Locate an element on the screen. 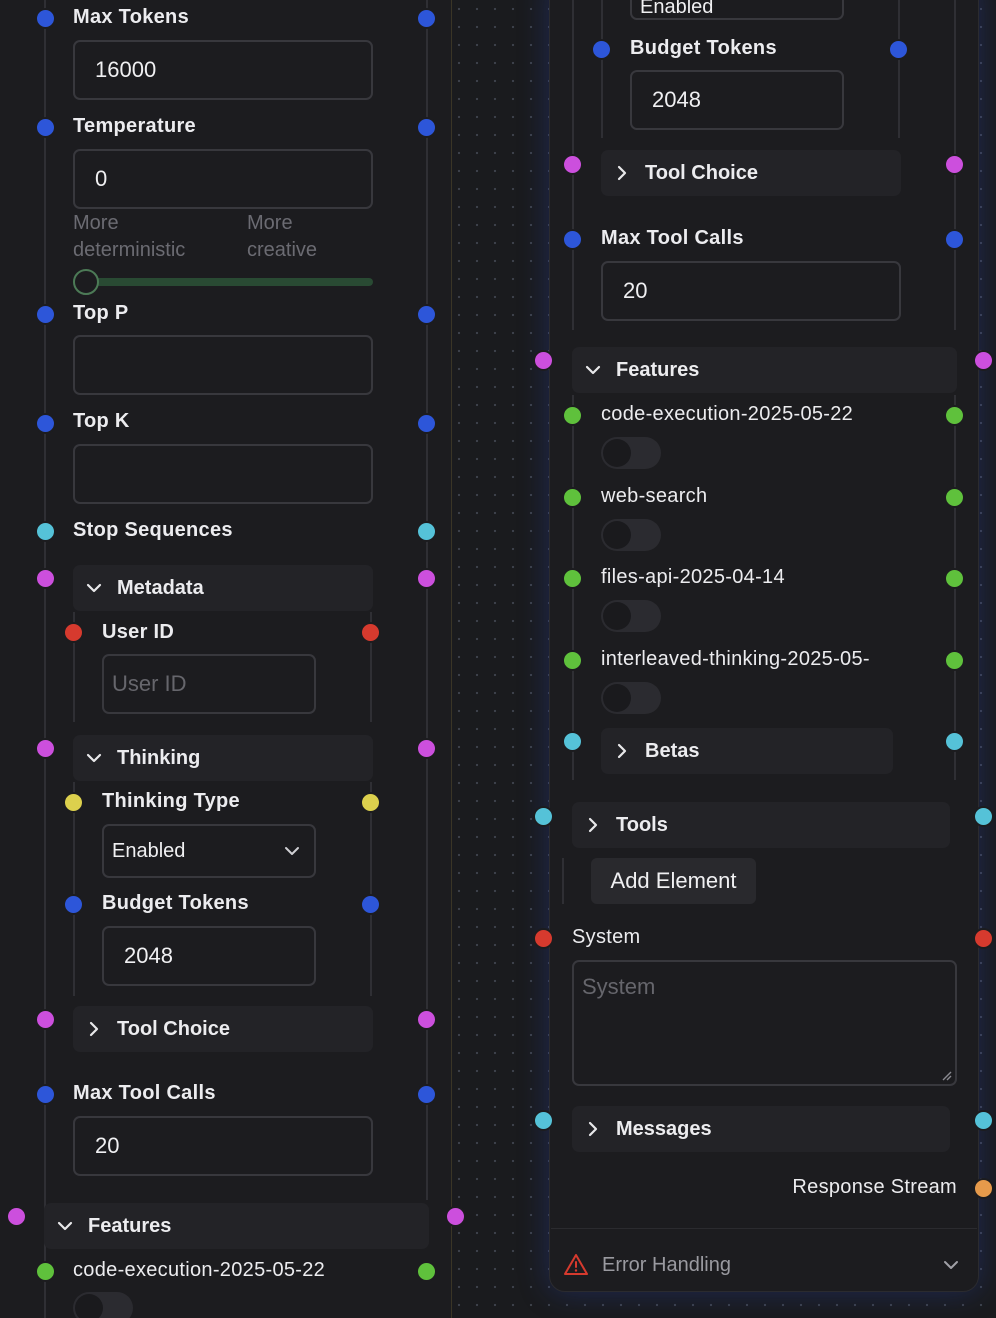 The height and width of the screenshot is (1318, 996). budget-tokens-label: Budget Tokens is located at coordinates (175, 903).